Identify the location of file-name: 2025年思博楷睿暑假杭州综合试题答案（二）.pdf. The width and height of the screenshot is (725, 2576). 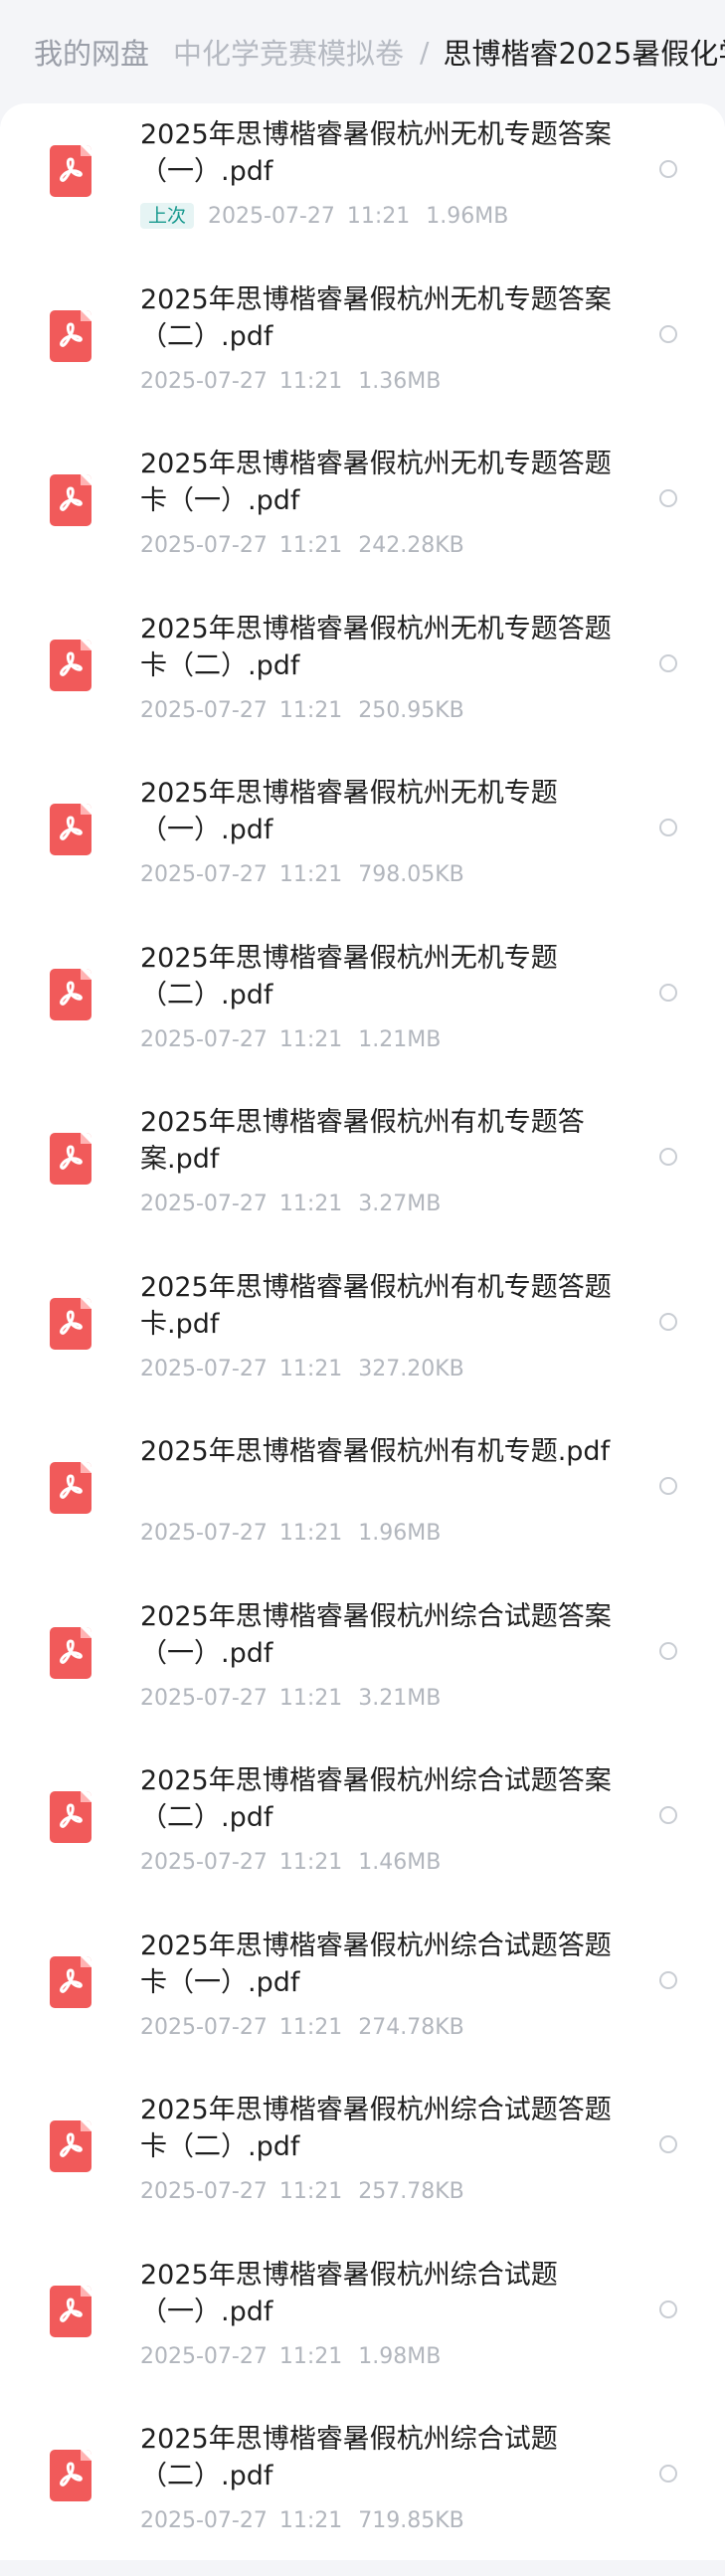
(376, 1799).